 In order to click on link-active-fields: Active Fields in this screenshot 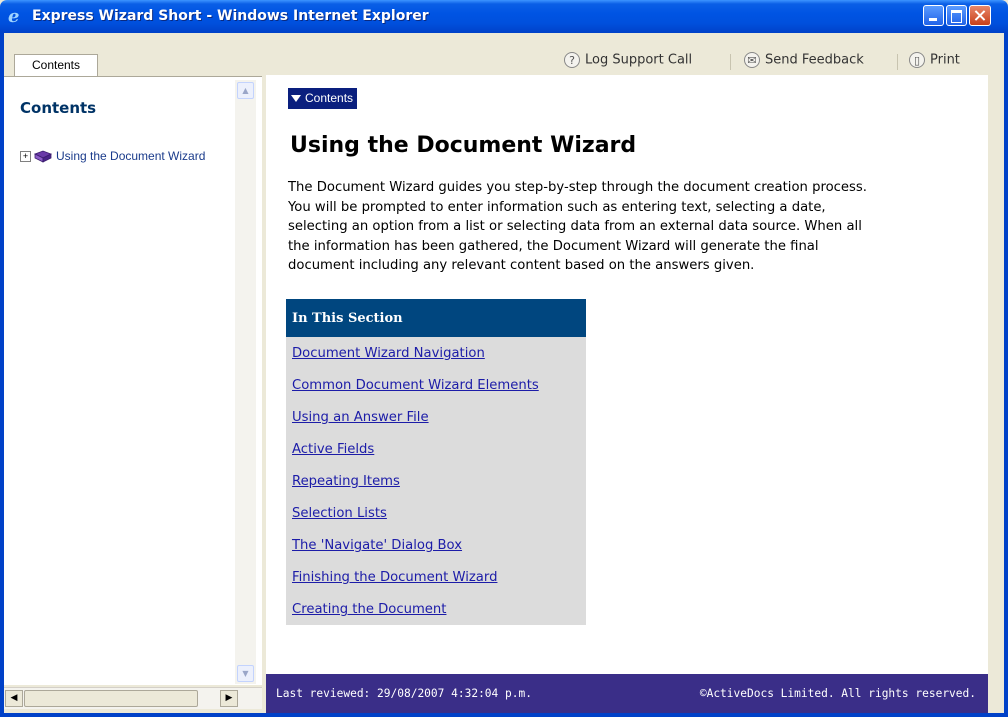, I will do `click(333, 449)`.